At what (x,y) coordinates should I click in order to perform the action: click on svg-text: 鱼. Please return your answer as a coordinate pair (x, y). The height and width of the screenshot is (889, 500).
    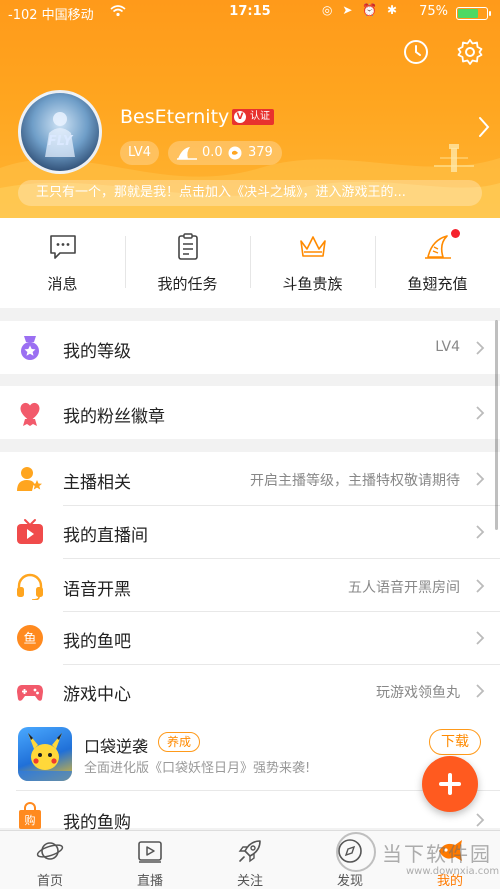
    Looking at the image, I should click on (29, 639).